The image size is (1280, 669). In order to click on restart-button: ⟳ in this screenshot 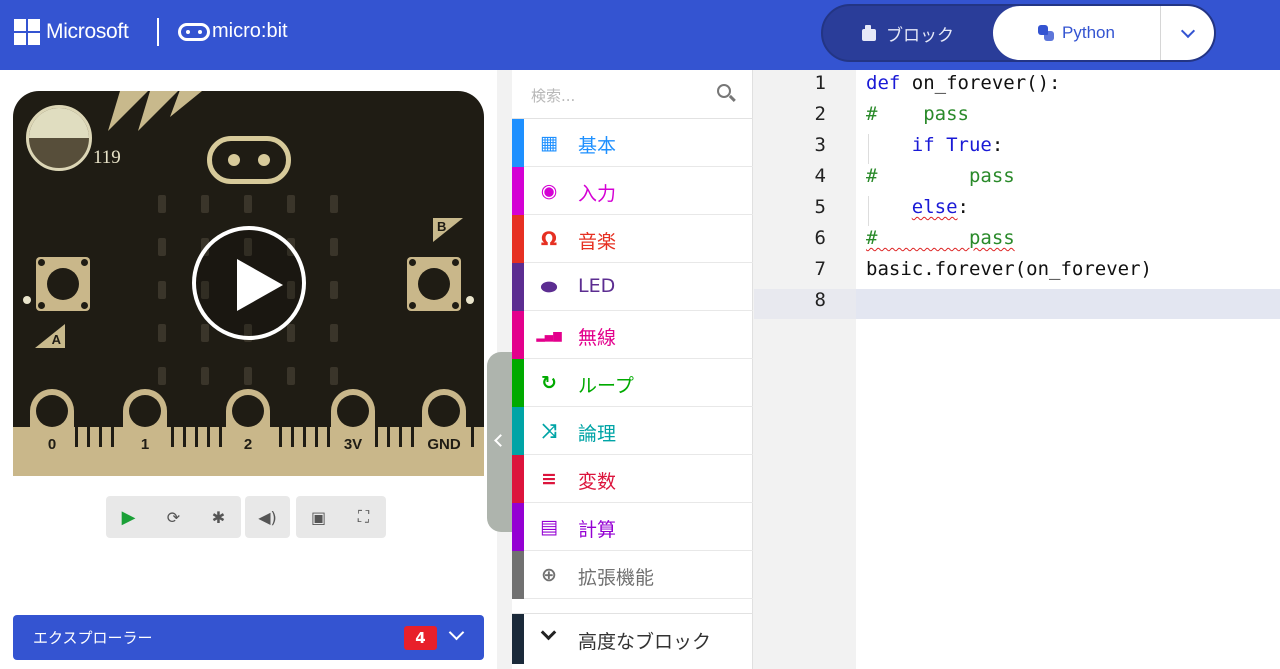, I will do `click(173, 517)`.